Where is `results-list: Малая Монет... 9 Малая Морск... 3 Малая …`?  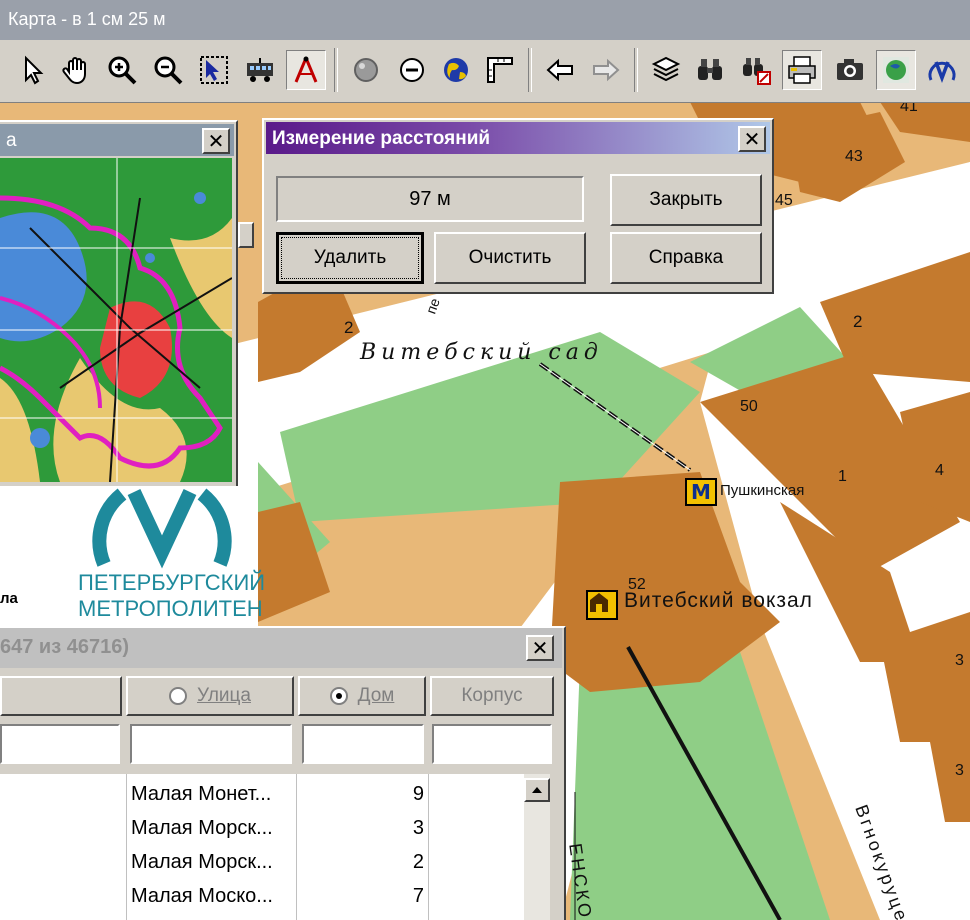
results-list: Малая Монет... 9 Малая Морск... 3 Малая … is located at coordinates (262, 847).